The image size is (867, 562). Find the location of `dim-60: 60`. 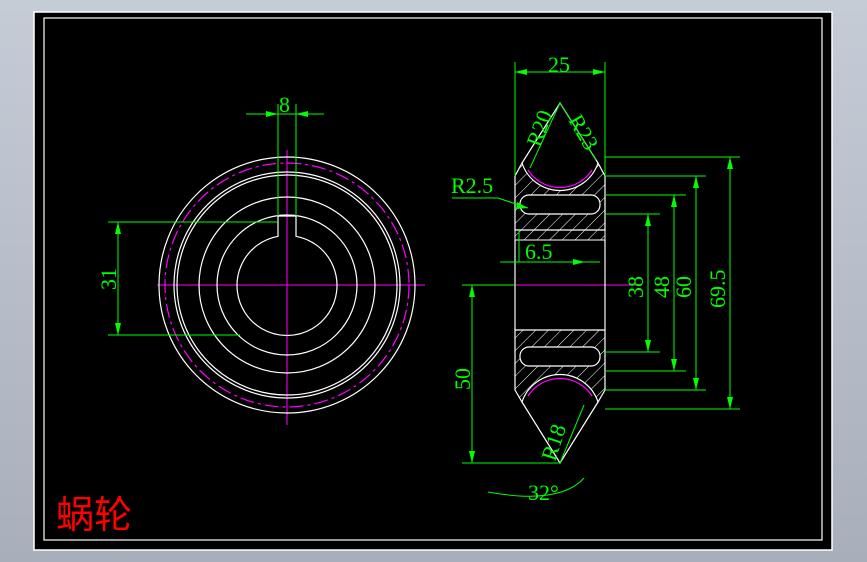

dim-60: 60 is located at coordinates (683, 287).